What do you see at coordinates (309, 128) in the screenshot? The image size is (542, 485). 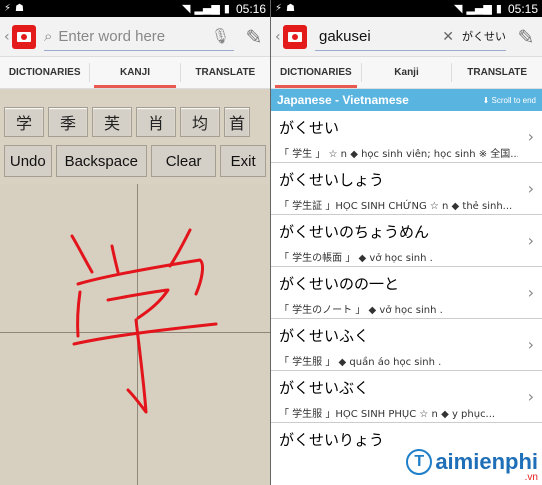 I see `entry-word: がくせい` at bounding box center [309, 128].